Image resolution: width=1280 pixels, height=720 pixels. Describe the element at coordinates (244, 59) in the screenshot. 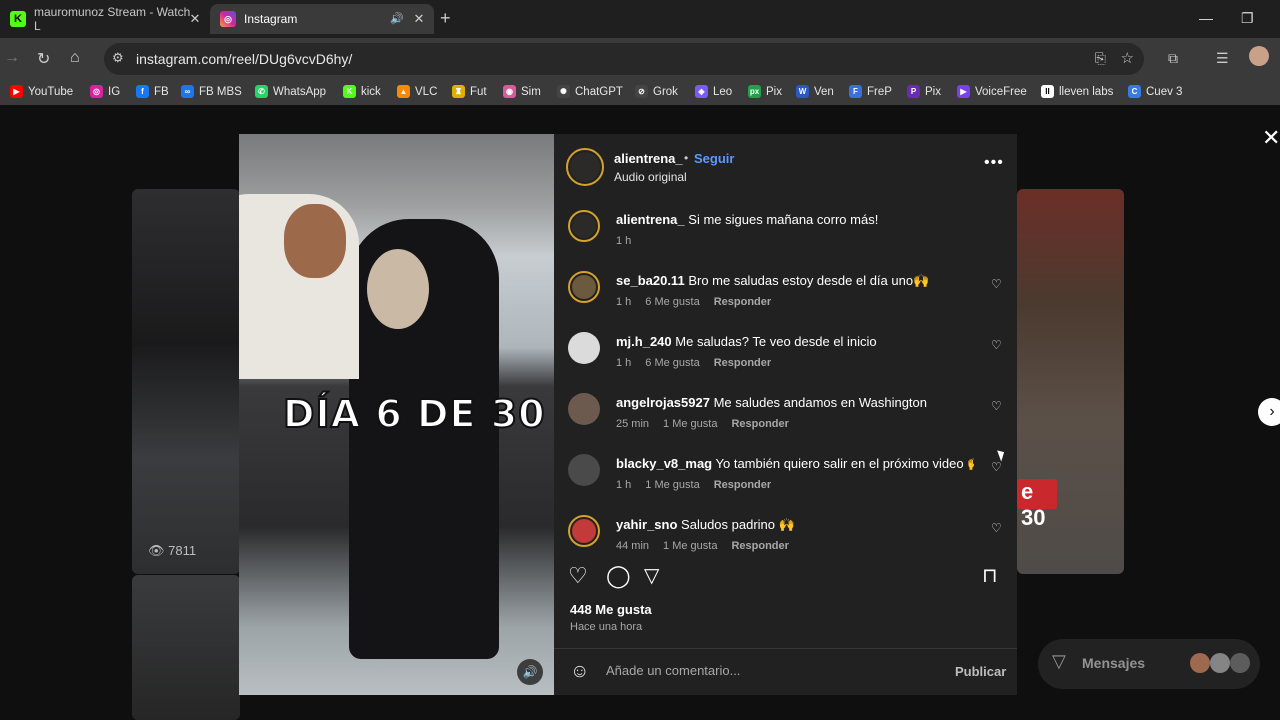

I see `url-text: instagram.com/reel/DUg6vcvD6hy/` at that location.